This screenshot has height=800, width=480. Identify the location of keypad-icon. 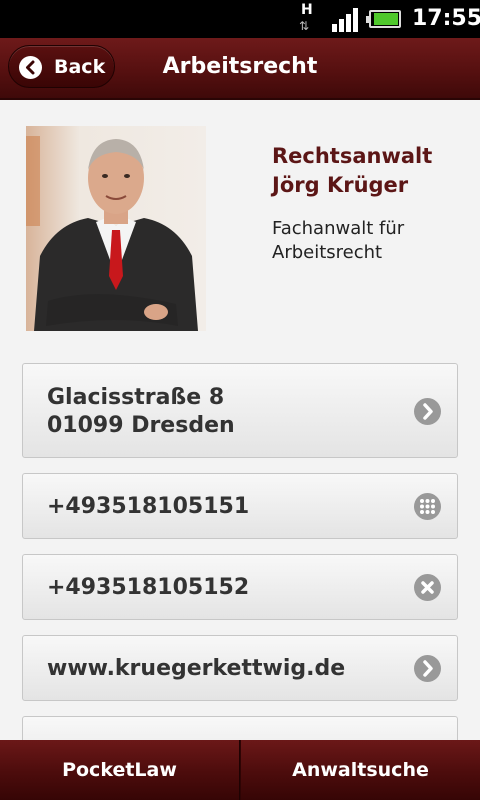
(427, 506).